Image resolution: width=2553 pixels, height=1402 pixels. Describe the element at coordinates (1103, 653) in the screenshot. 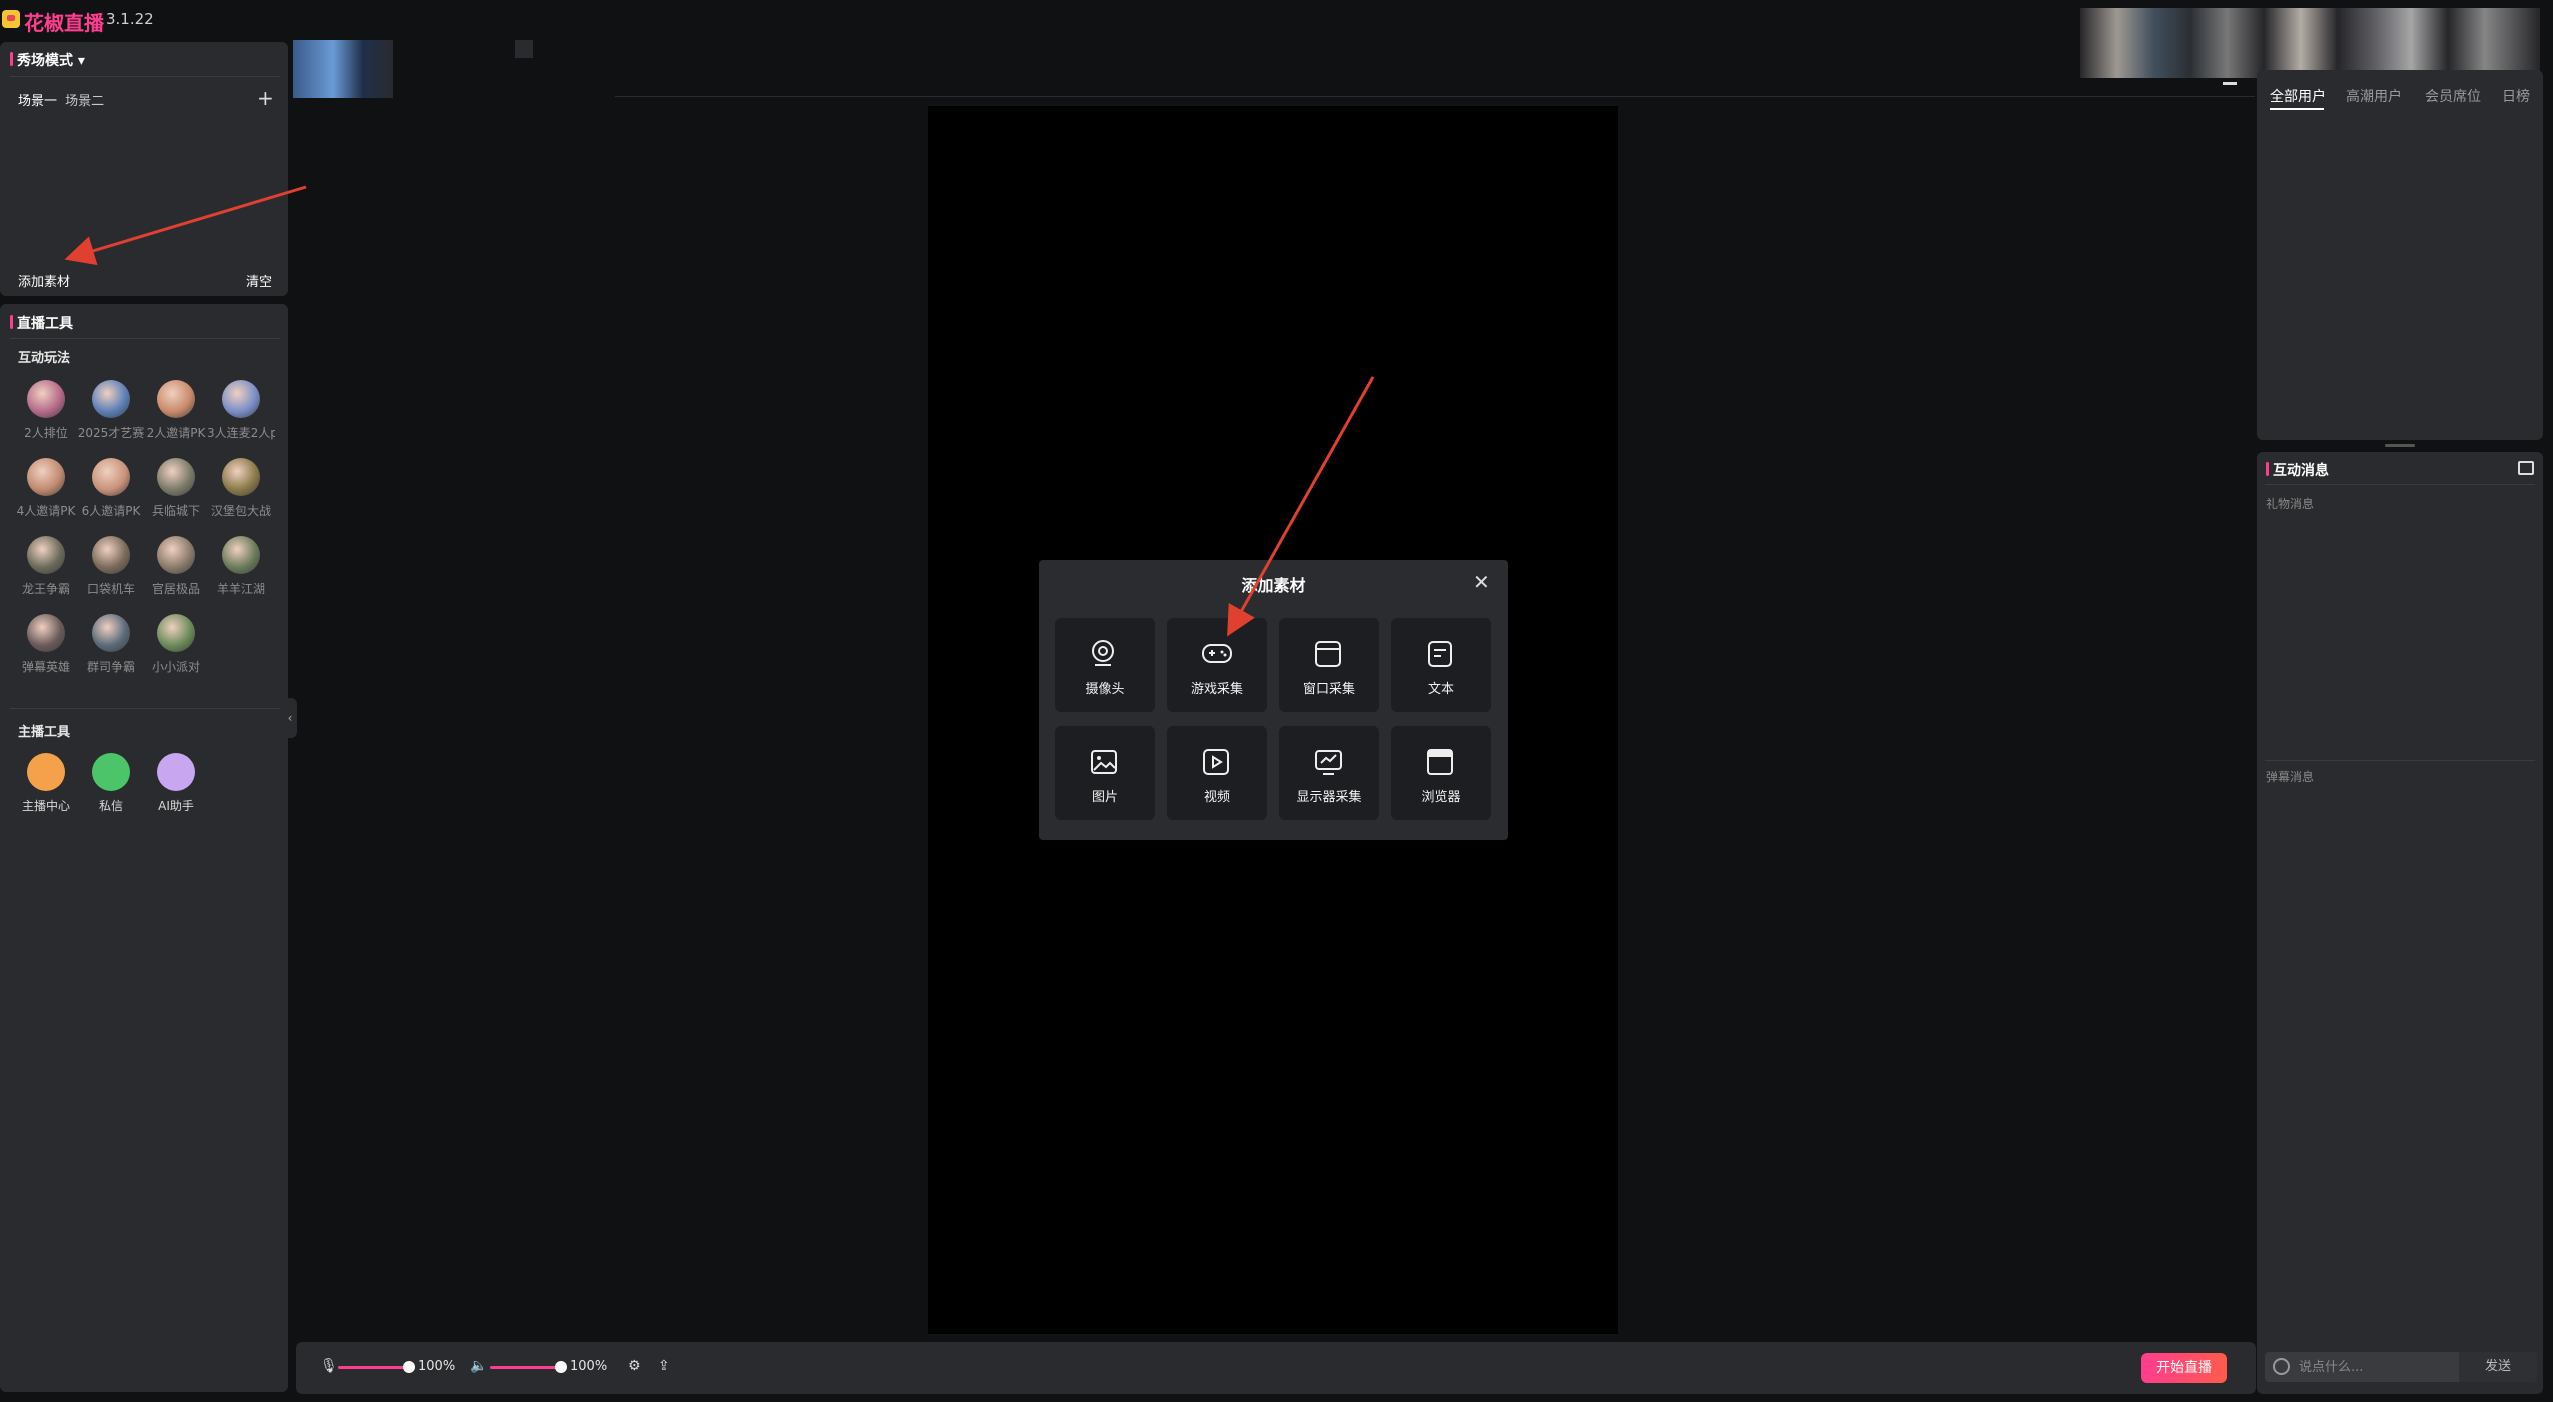

I see `camera-icon` at that location.